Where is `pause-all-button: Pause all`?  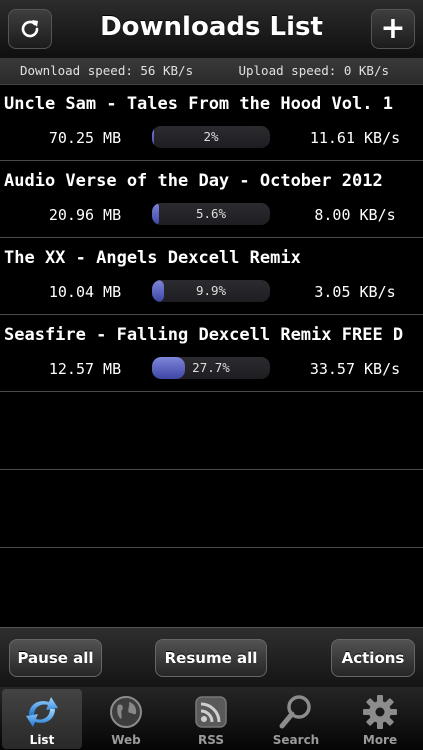
pause-all-button: Pause all is located at coordinates (55, 658).